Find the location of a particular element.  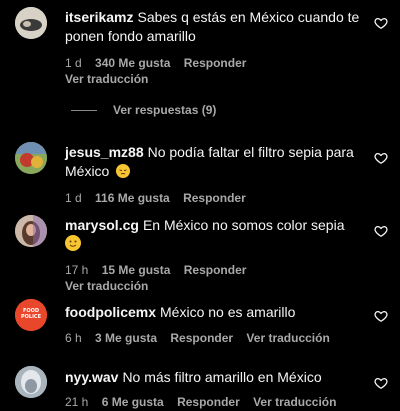

comment-username: foodpolicemx is located at coordinates (110, 312).